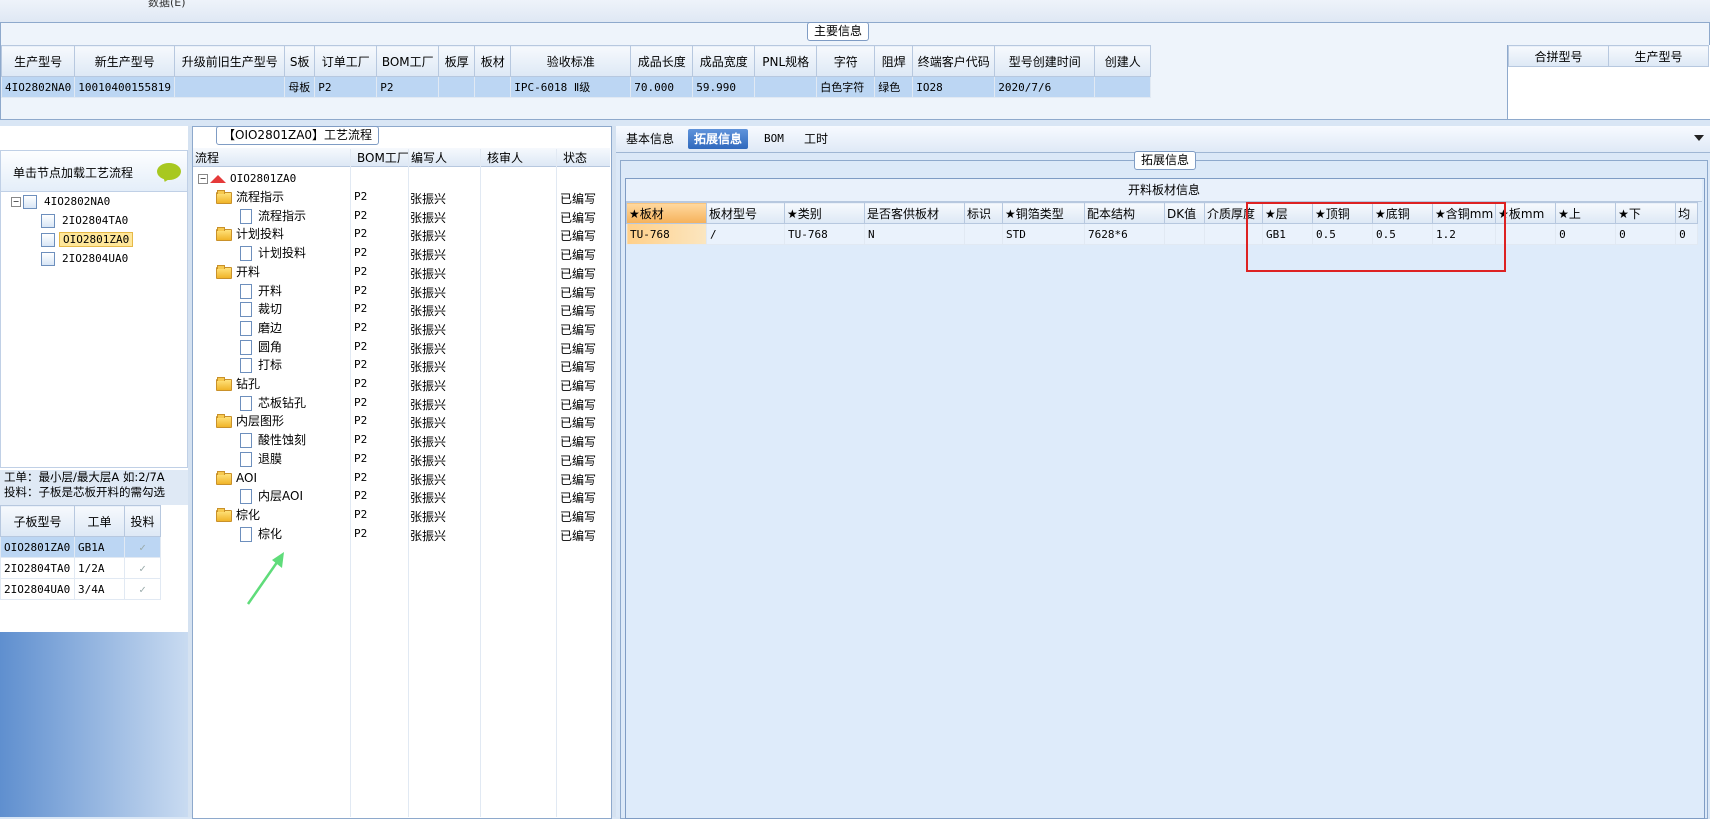 The image size is (1710, 819). Describe the element at coordinates (300, 61) in the screenshot. I see `main-col-3: S板` at that location.